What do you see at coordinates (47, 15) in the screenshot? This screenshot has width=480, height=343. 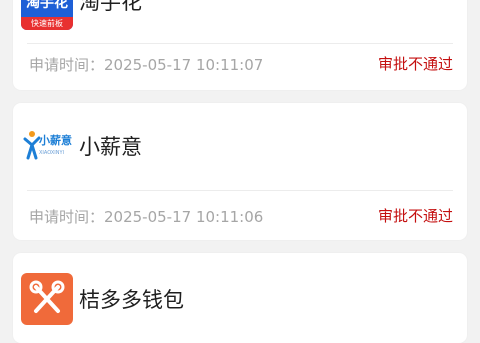 I see `app-logo-taoshouhua: 淘手花 快速前板` at bounding box center [47, 15].